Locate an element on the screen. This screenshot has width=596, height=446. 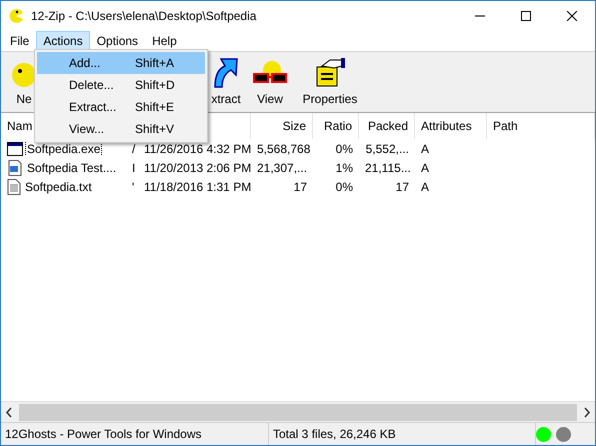
menu-option: View... Shift+V is located at coordinates (121, 129).